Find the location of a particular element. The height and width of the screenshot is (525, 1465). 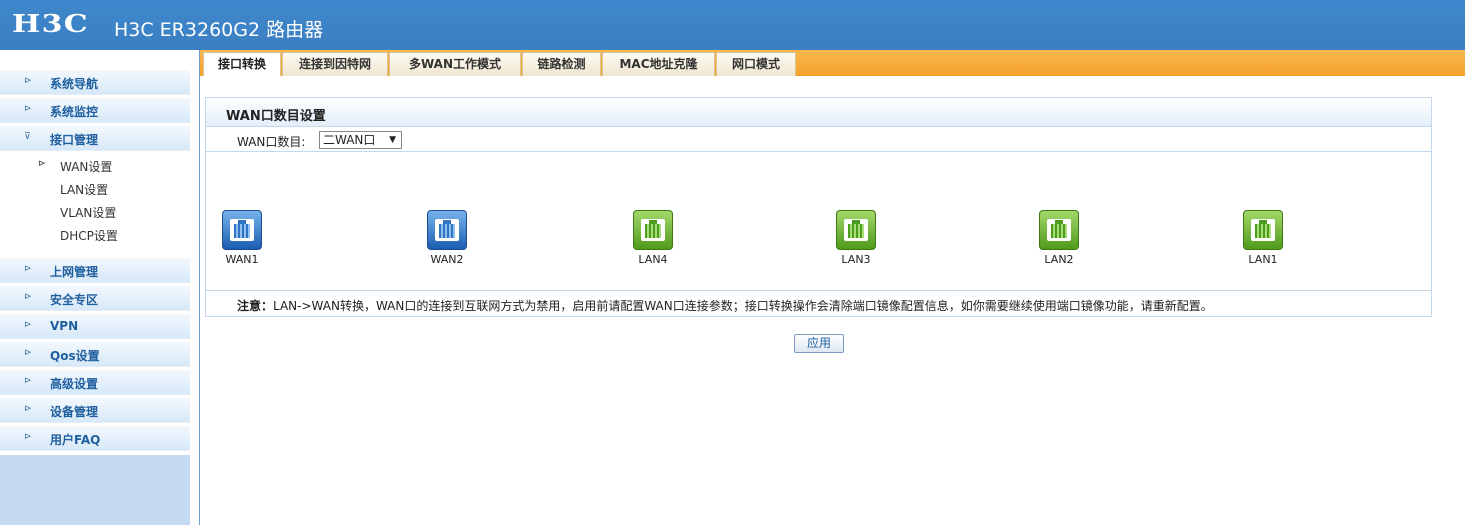

wan-count-value: 二WAN口 is located at coordinates (349, 140).